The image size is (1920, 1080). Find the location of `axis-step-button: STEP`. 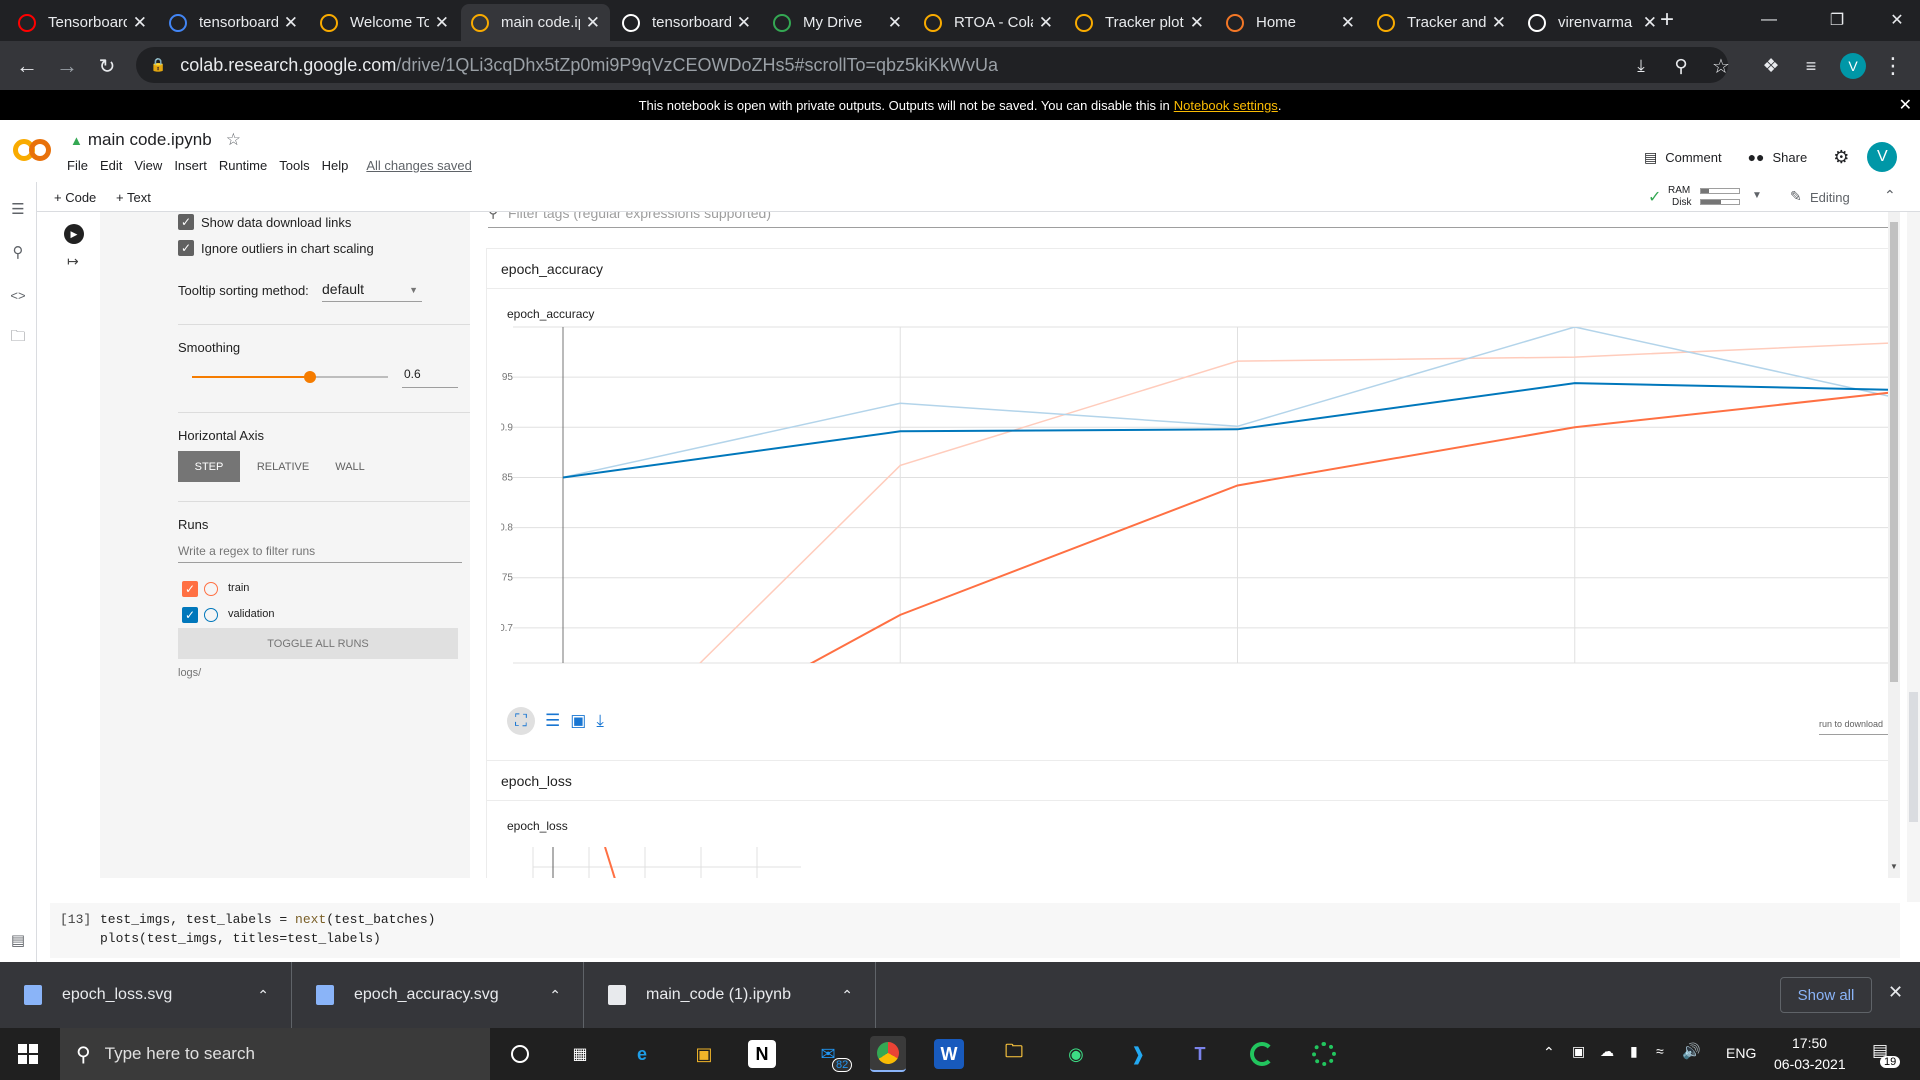

axis-step-button: STEP is located at coordinates (209, 466).